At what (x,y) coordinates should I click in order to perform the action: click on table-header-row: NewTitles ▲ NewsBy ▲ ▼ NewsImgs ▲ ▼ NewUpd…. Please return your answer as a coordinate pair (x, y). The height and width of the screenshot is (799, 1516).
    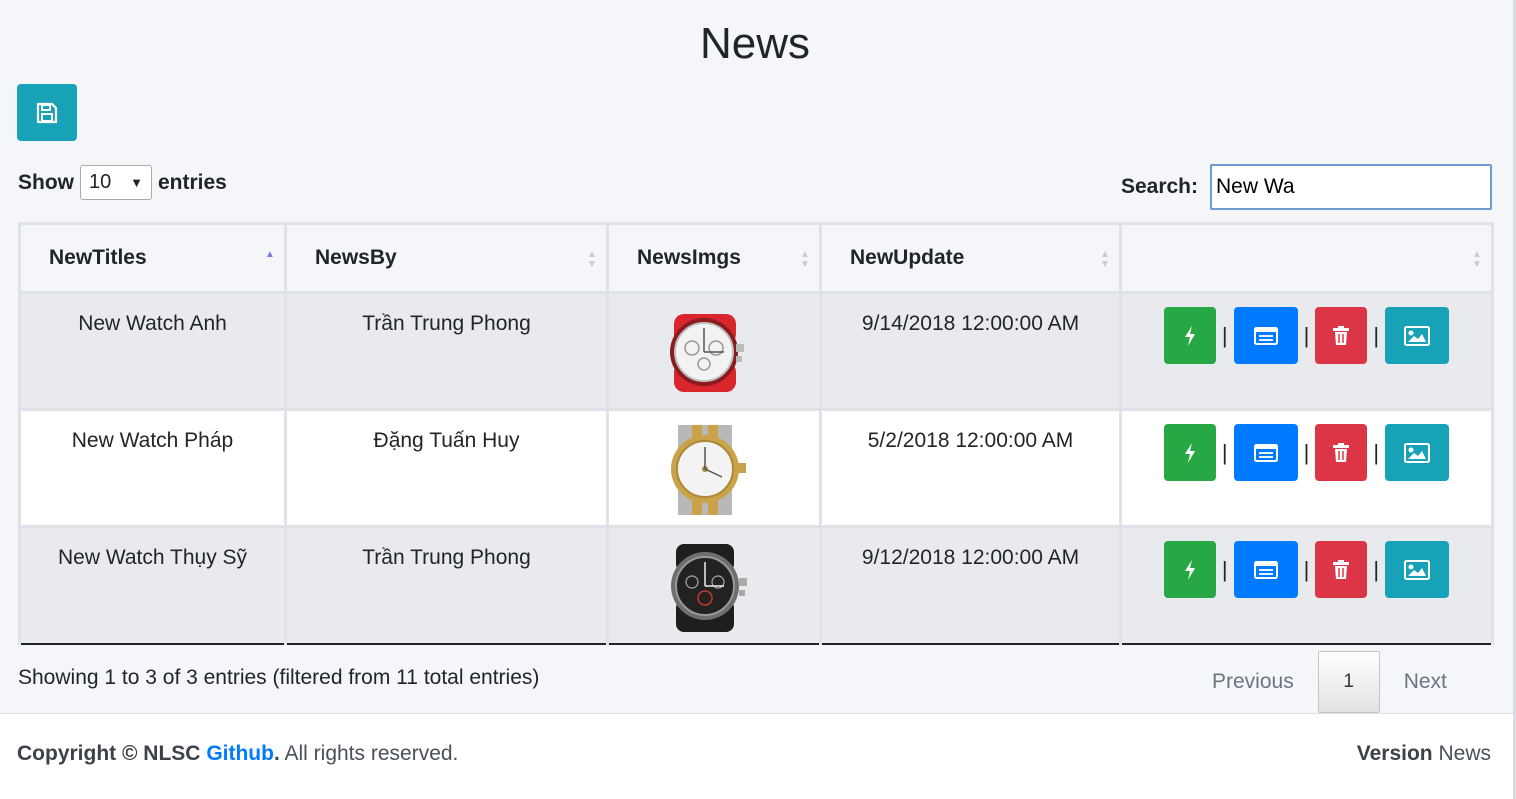
    Looking at the image, I should click on (756, 258).